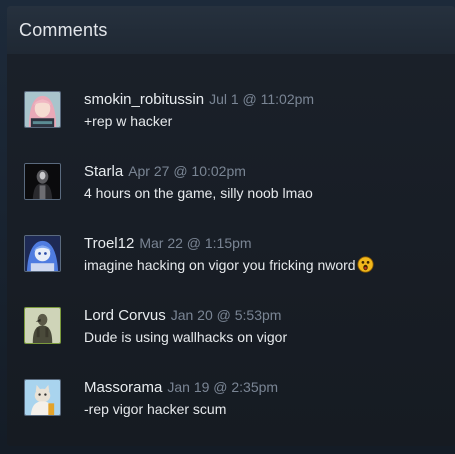  Describe the element at coordinates (223, 387) in the screenshot. I see `comment-timestamp: Jan 19 @ 2:35pm` at that location.